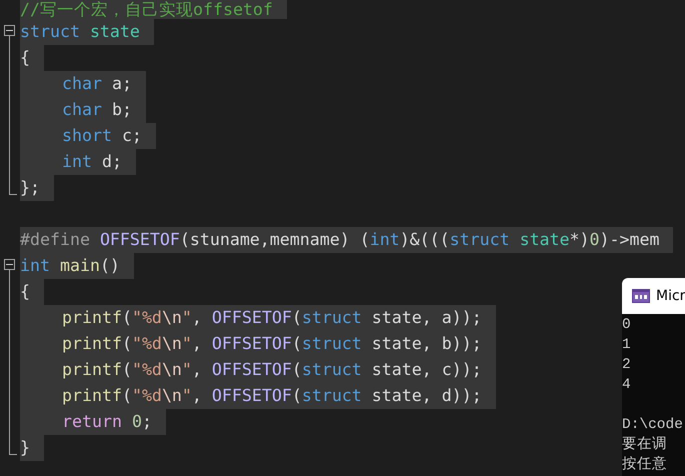 This screenshot has height=476, width=685. Describe the element at coordinates (644, 445) in the screenshot. I see `console-output: 要在调` at that location.